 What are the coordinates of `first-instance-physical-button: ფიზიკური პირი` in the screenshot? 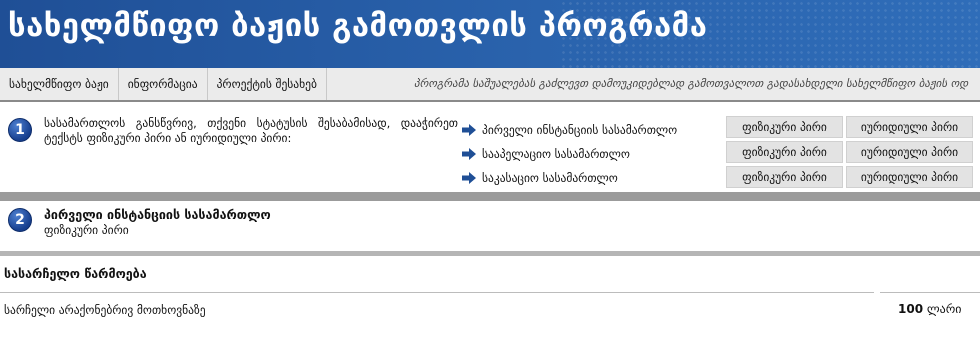 It's located at (784, 127).